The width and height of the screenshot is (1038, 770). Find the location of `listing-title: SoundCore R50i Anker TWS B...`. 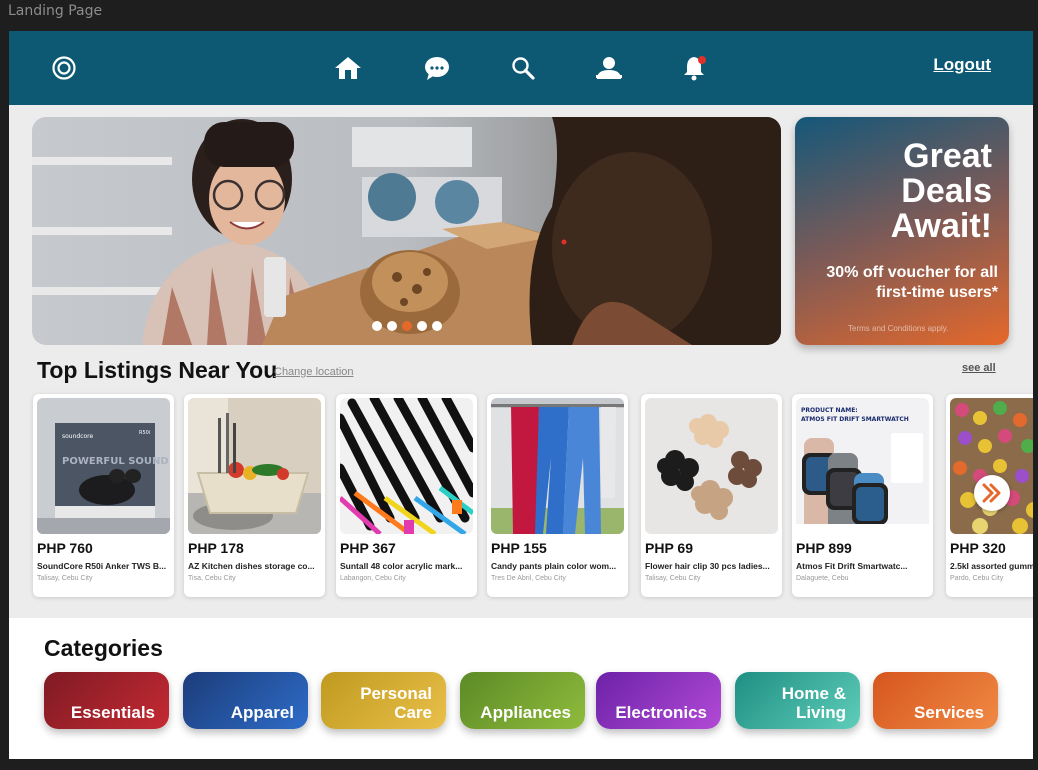

listing-title: SoundCore R50i Anker TWS B... is located at coordinates (102, 566).